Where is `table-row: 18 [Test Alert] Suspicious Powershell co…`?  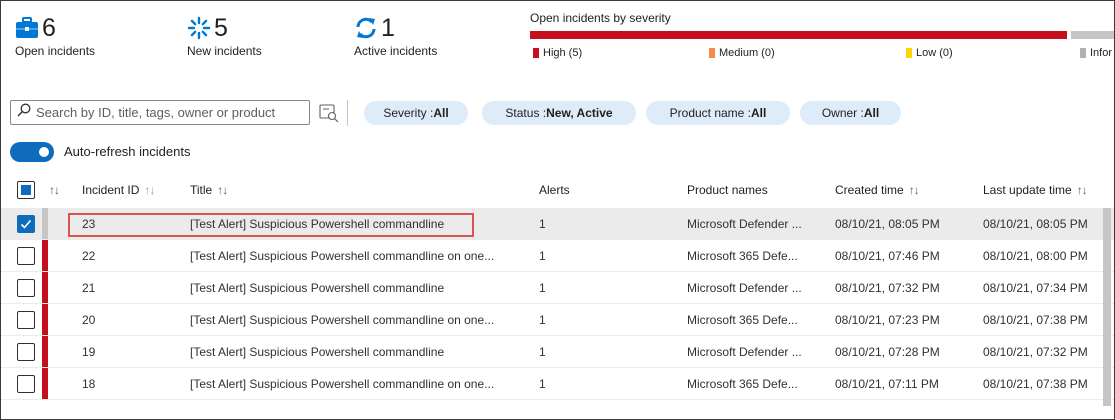
table-row: 18 [Test Alert] Suspicious Powershell co… is located at coordinates (557, 384).